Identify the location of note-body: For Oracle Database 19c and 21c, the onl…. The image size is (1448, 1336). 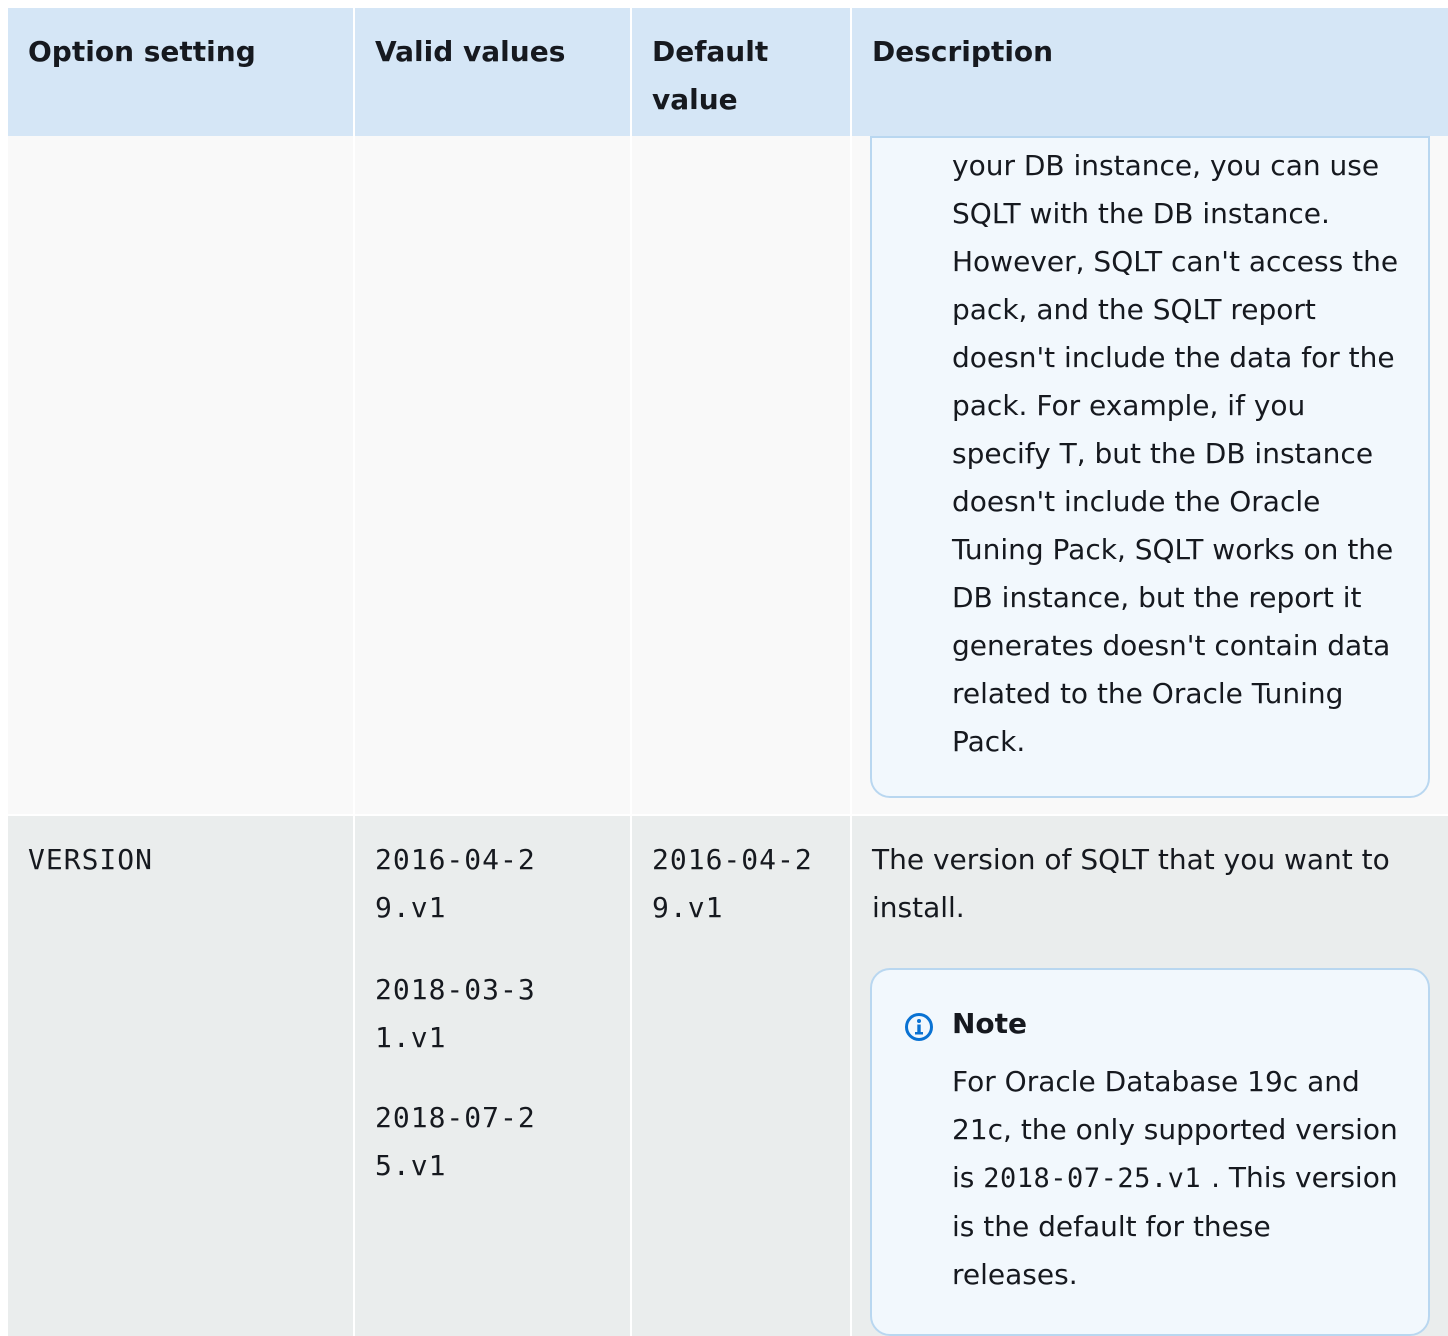
(1177, 1178).